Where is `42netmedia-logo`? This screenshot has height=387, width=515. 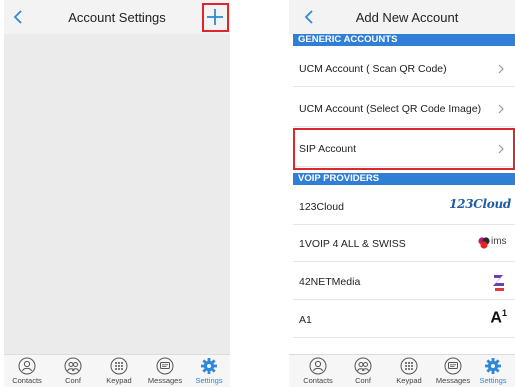
42netmedia-logo is located at coordinates (498, 283).